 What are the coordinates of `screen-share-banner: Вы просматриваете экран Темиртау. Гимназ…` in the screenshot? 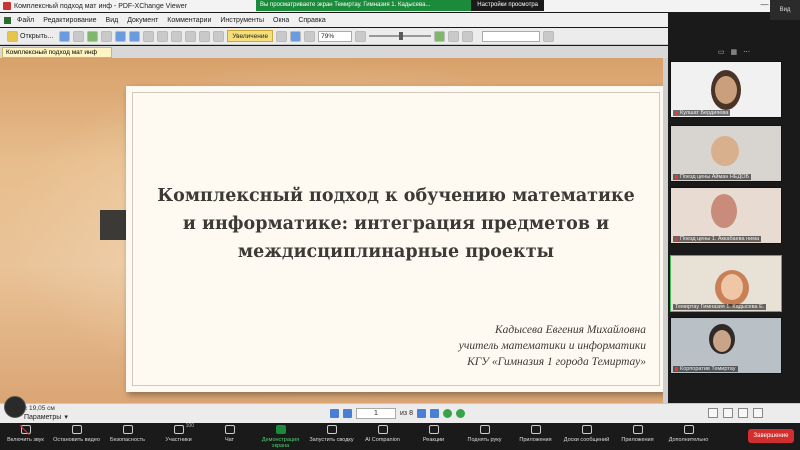 It's located at (400, 5).